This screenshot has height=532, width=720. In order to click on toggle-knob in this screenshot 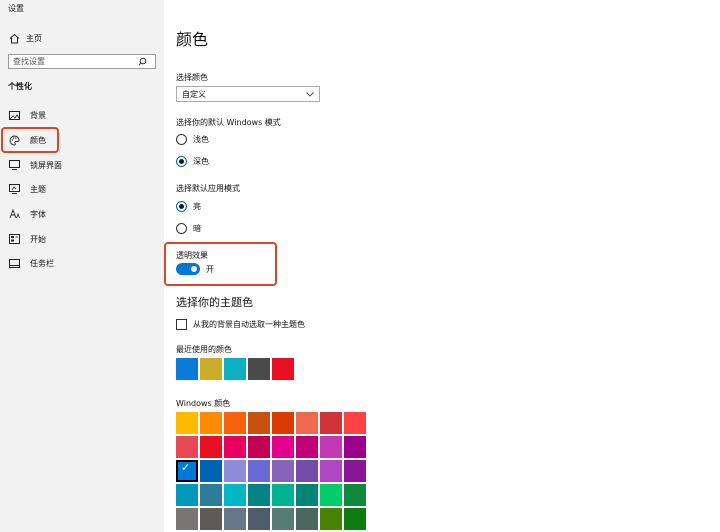, I will do `click(194, 269)`.